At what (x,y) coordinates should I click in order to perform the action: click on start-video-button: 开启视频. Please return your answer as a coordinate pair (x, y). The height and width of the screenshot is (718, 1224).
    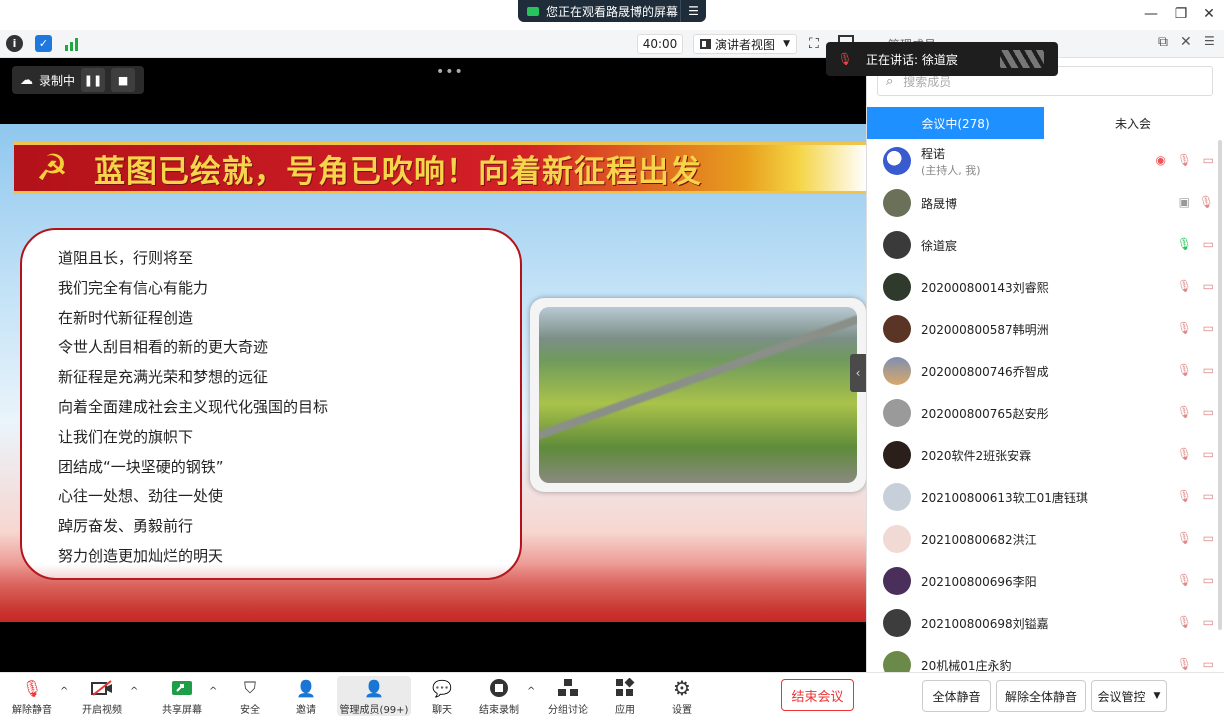
    Looking at the image, I should click on (102, 696).